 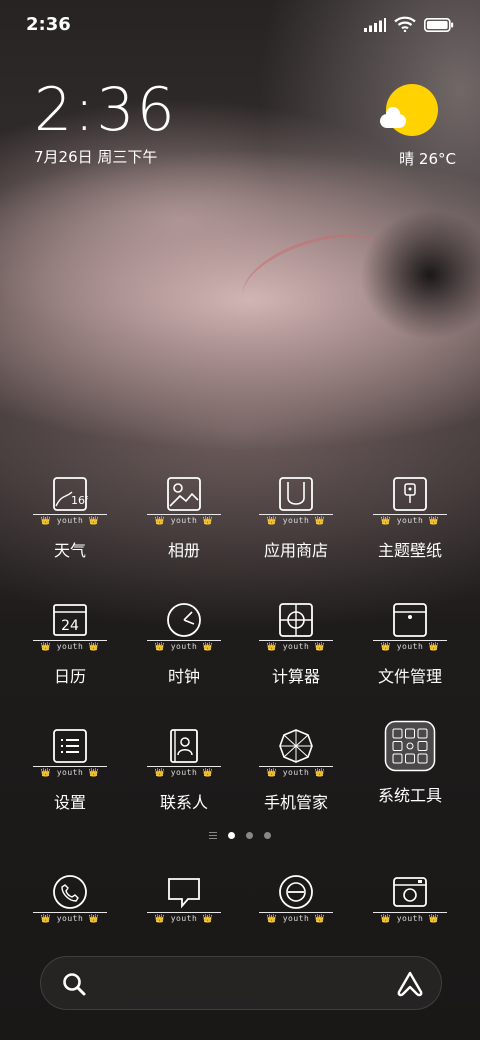 I want to click on app-label: 联系人, so click(x=183, y=802).